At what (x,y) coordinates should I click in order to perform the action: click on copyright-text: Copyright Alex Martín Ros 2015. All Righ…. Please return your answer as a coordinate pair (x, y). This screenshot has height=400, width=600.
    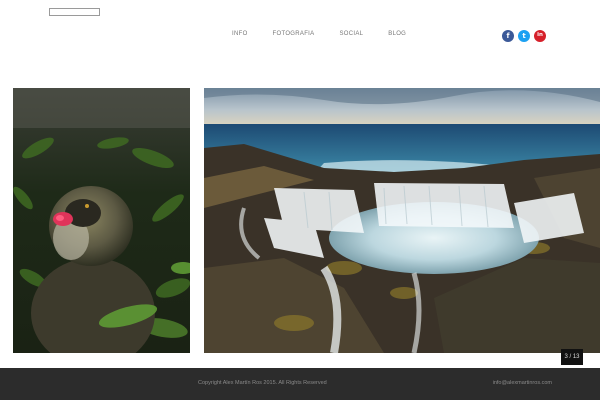
    Looking at the image, I should click on (262, 383).